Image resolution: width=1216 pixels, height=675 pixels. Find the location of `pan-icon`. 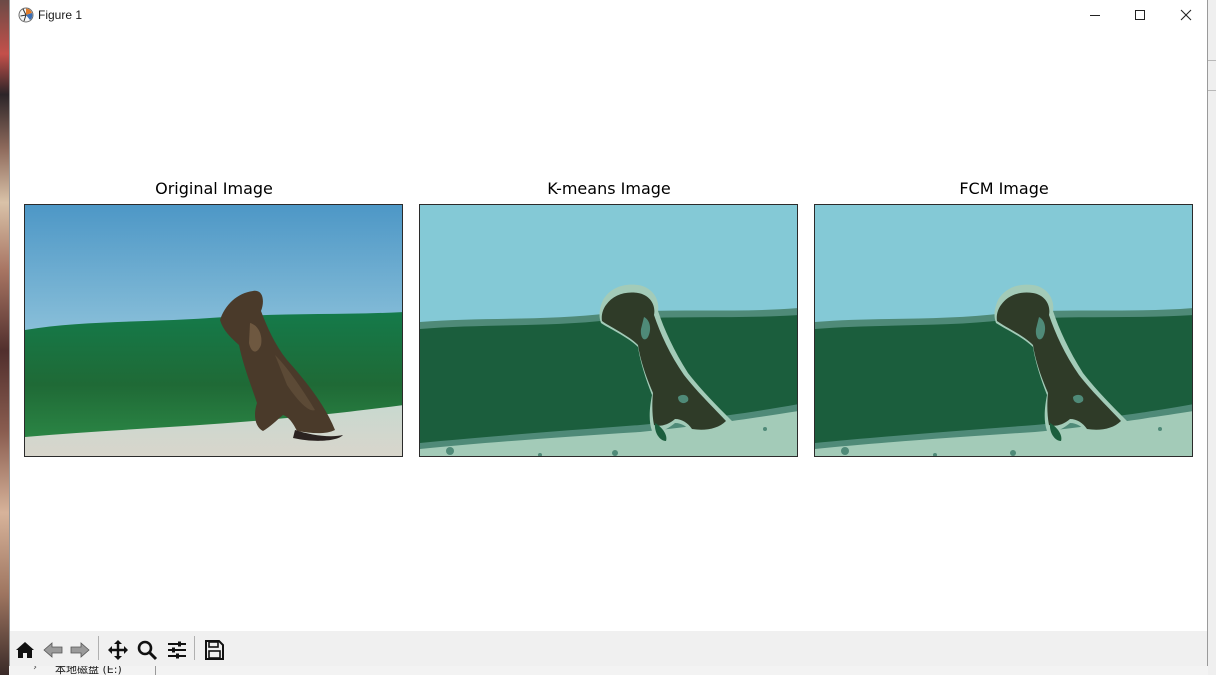

pan-icon is located at coordinates (118, 650).